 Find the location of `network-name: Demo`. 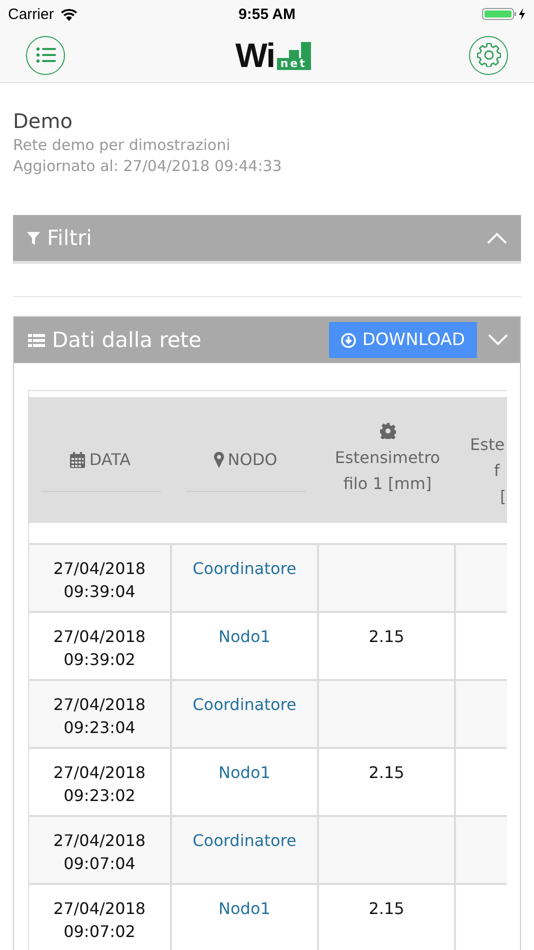

network-name: Demo is located at coordinates (43, 121).